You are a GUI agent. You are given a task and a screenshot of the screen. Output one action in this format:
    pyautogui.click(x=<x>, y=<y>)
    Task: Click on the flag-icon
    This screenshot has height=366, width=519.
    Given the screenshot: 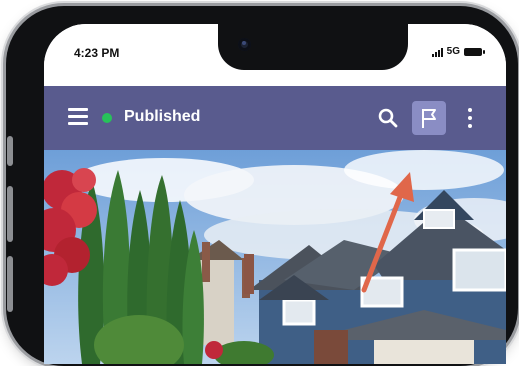 What is the action you would take?
    pyautogui.click(x=429, y=118)
    